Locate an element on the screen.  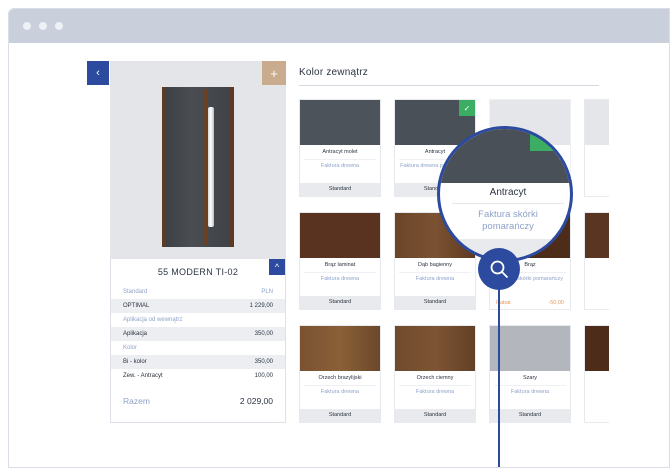
color-name: Szary is located at coordinates (530, 378).